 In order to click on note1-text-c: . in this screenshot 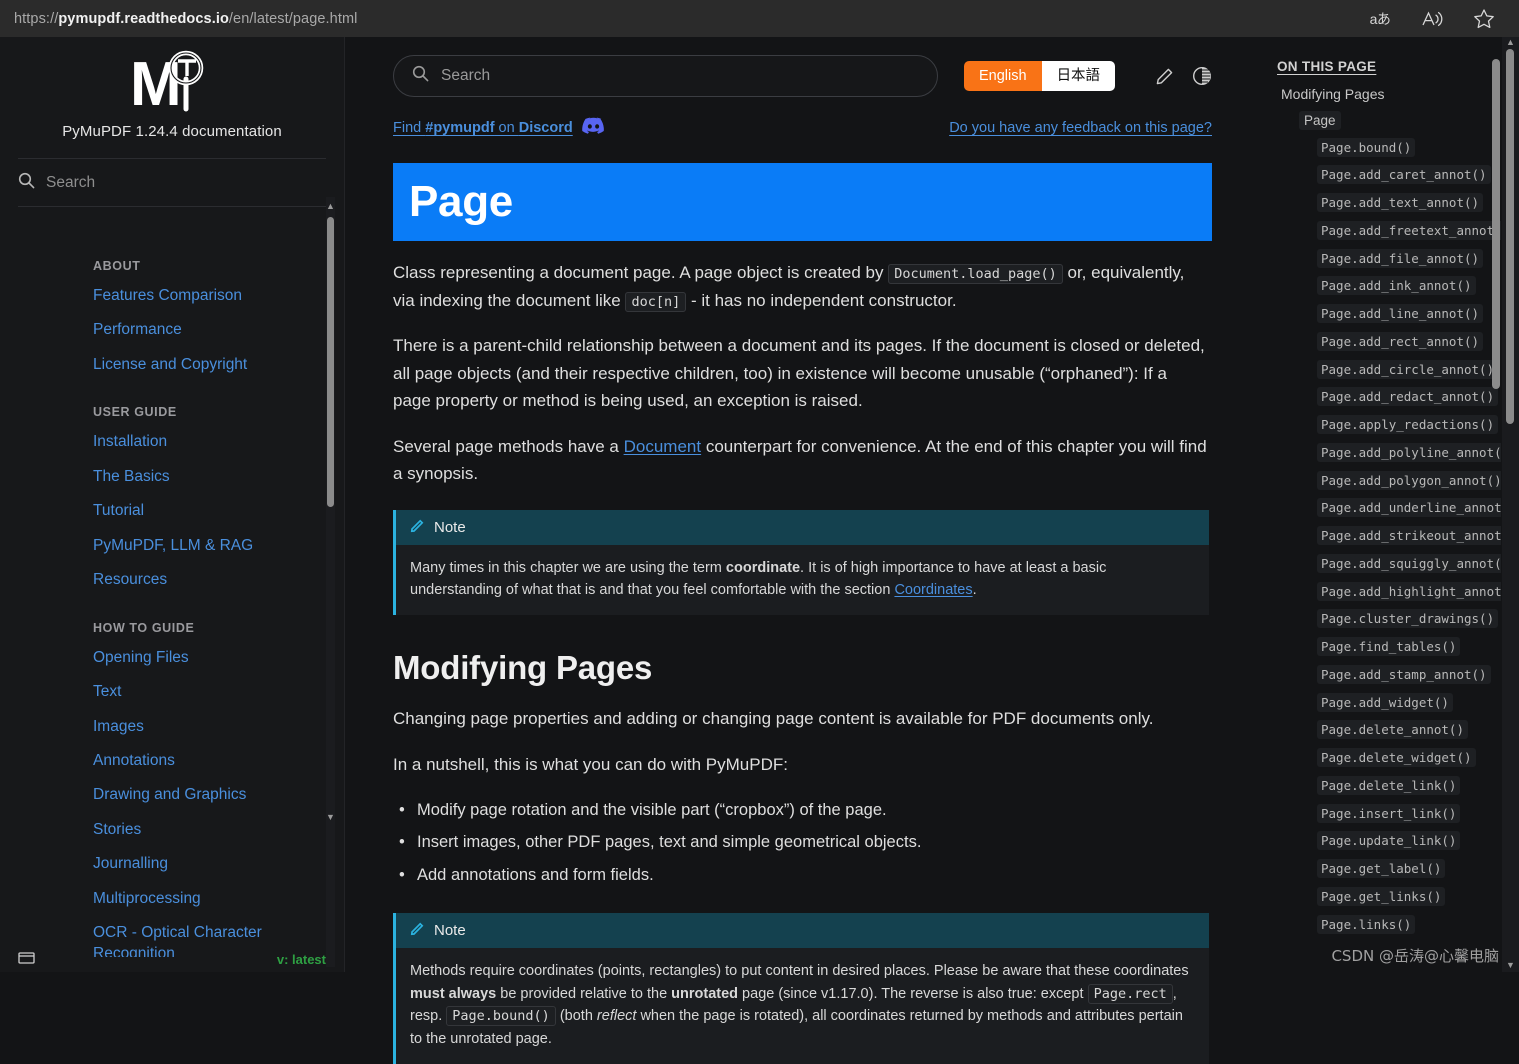, I will do `click(974, 590)`.